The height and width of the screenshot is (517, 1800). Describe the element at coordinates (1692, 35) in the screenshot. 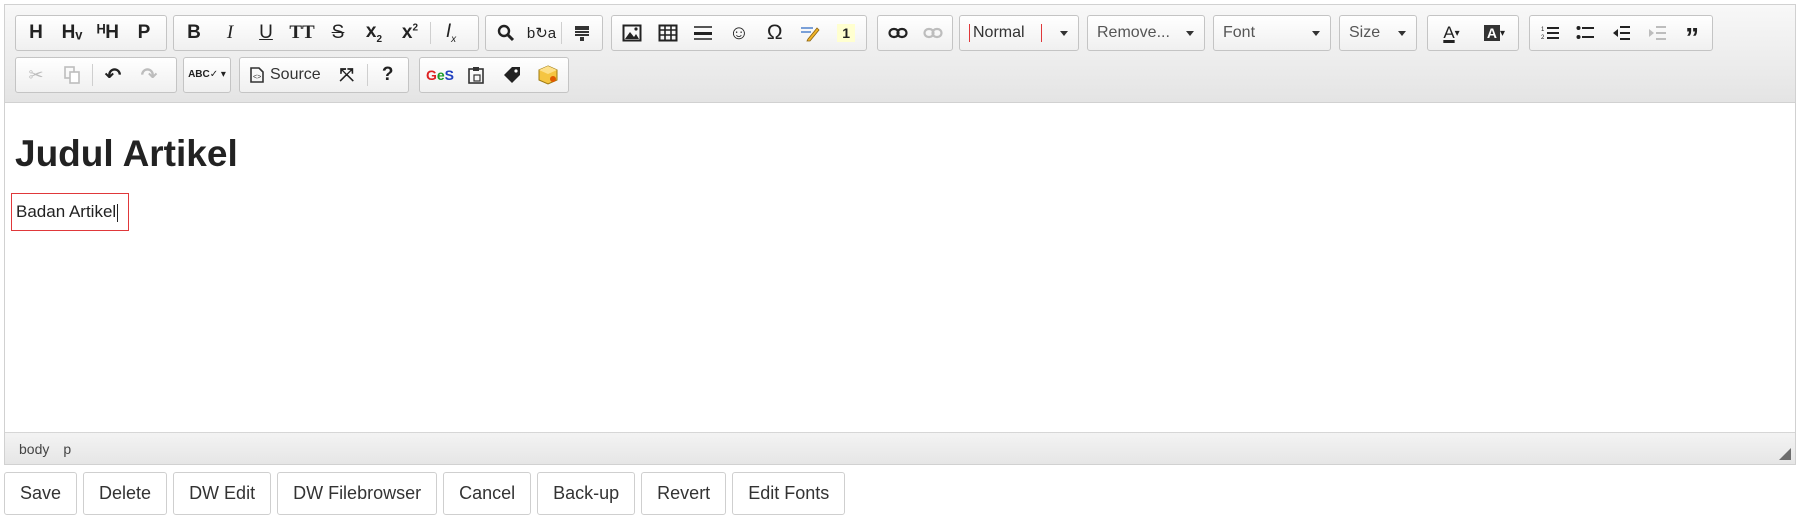

I see `blockquote-button: ”` at that location.